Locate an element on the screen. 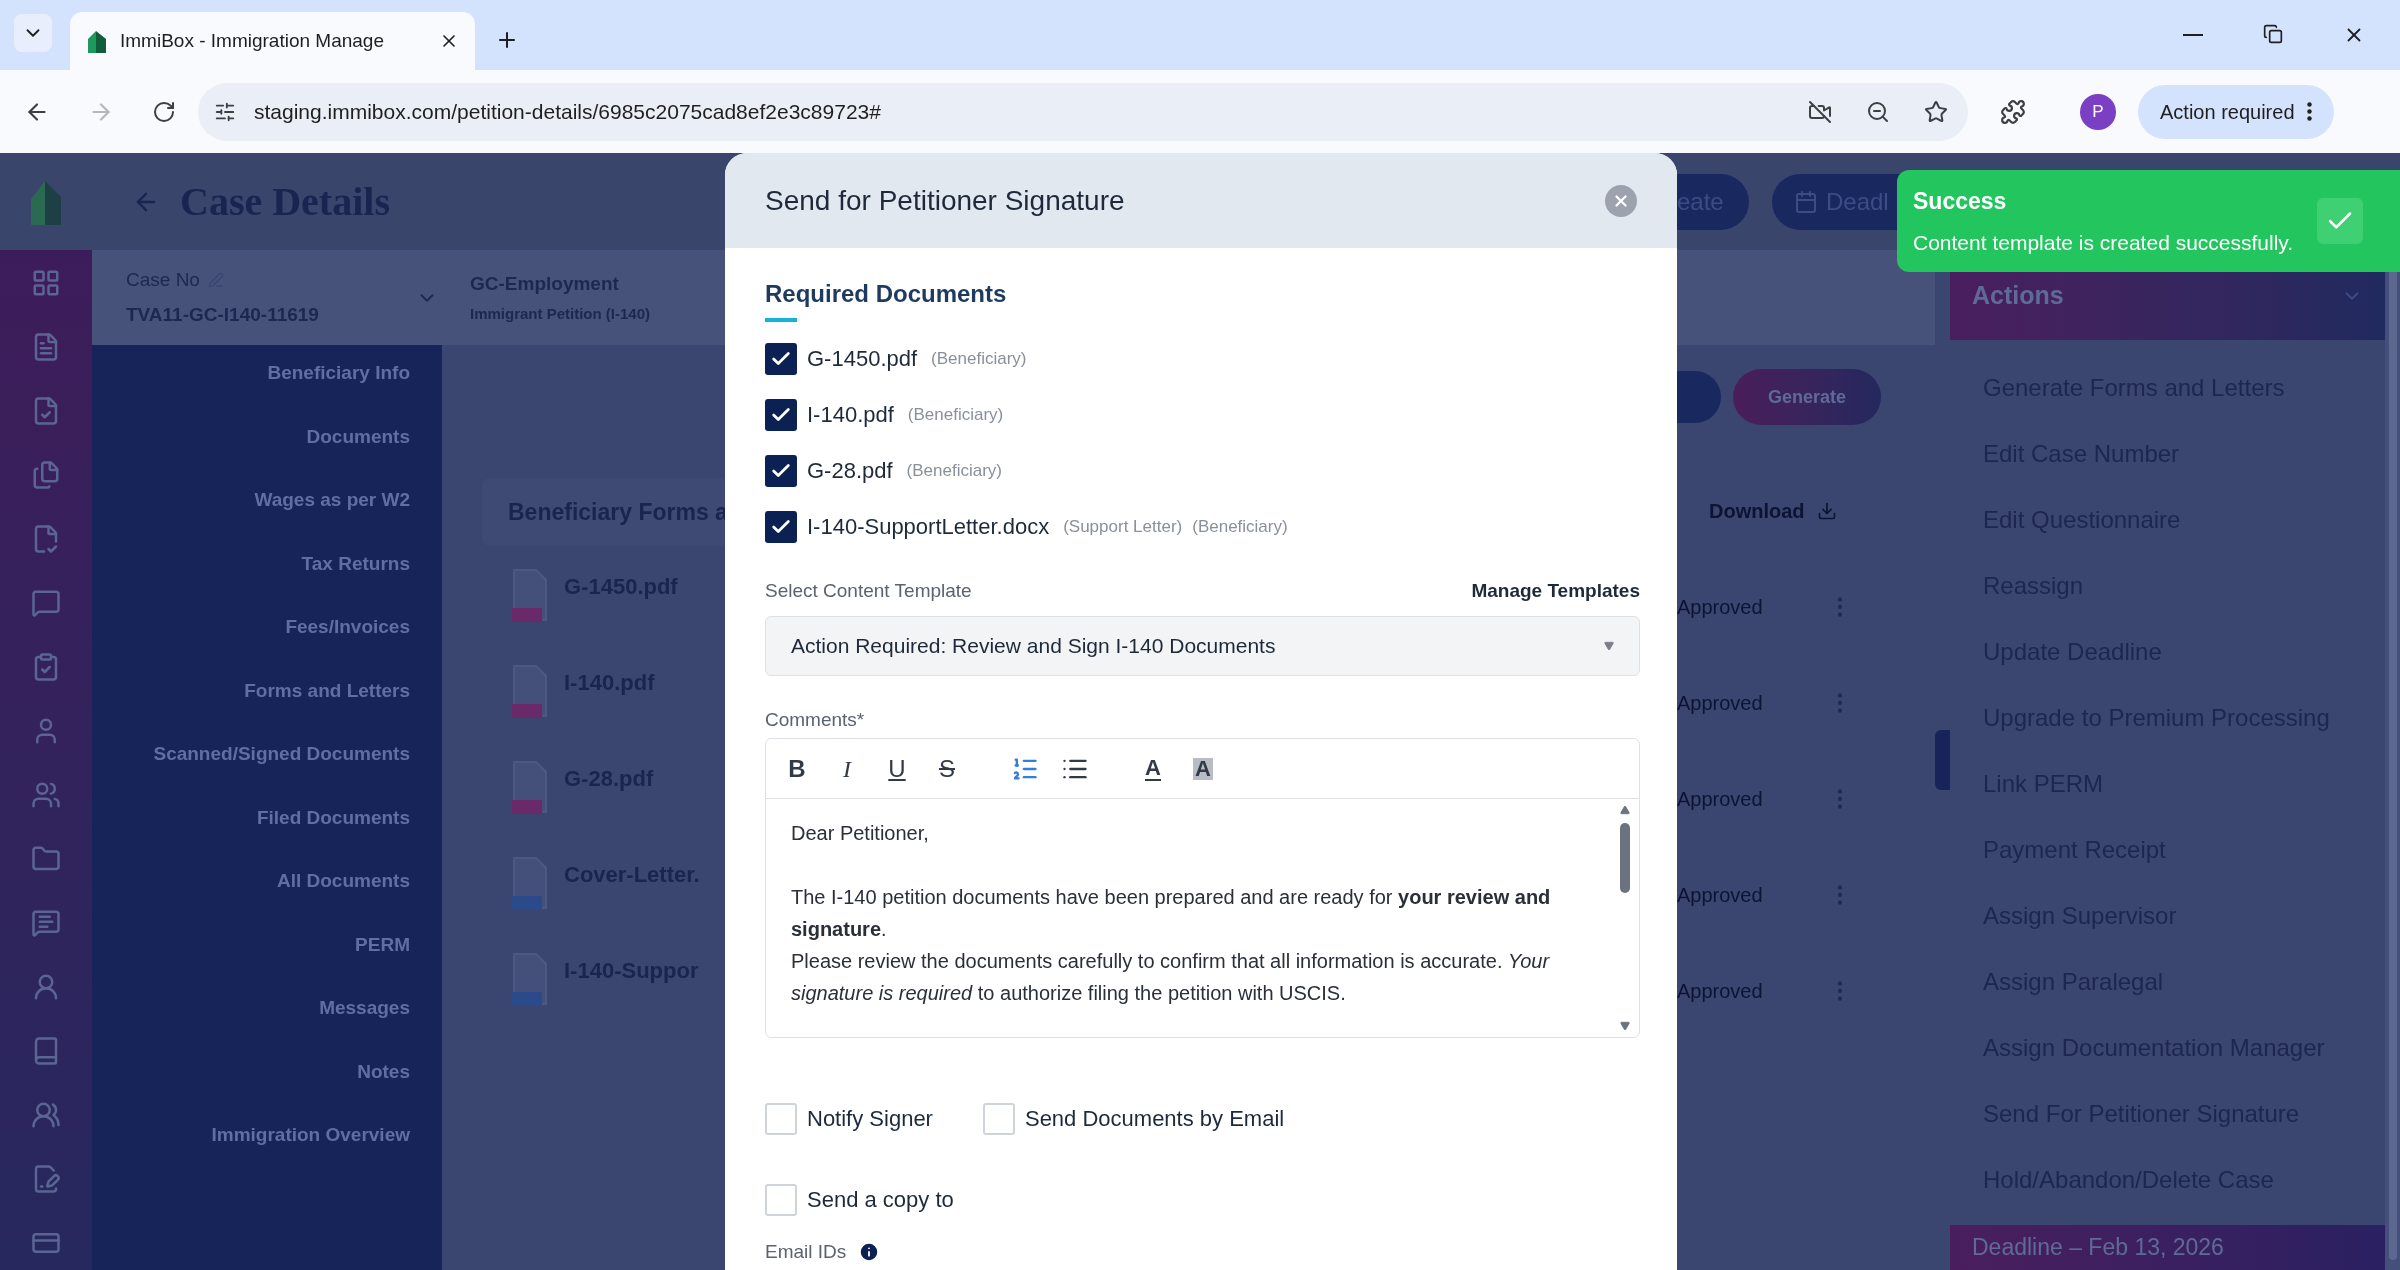  italic-button: I is located at coordinates (847, 768).